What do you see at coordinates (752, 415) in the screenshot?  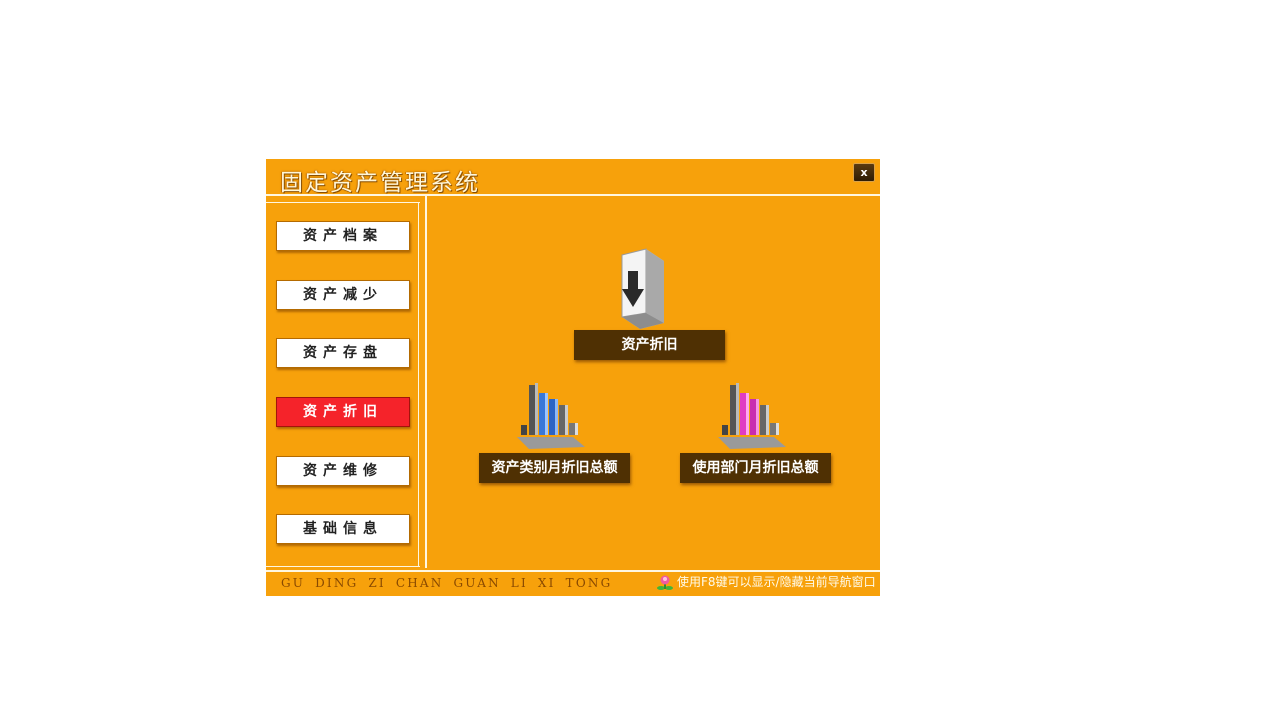 I see `pink-bar-chart-icon` at bounding box center [752, 415].